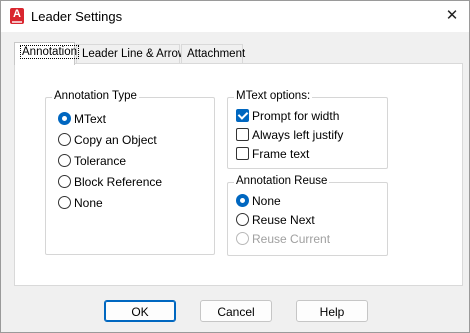 The image size is (470, 333). What do you see at coordinates (235, 16) in the screenshot?
I see `title-bar: A Leader Settings ✕` at bounding box center [235, 16].